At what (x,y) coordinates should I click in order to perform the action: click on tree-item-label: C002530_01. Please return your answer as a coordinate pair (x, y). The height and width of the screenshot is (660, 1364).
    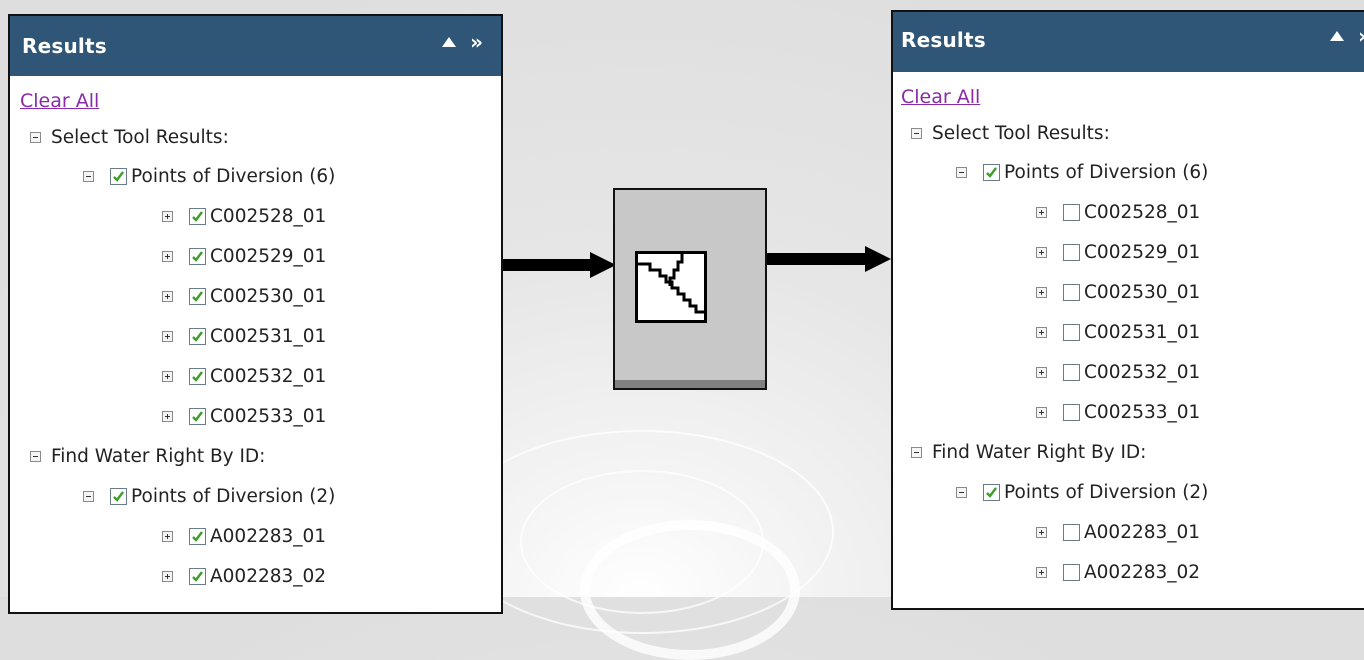
    Looking at the image, I should click on (1142, 292).